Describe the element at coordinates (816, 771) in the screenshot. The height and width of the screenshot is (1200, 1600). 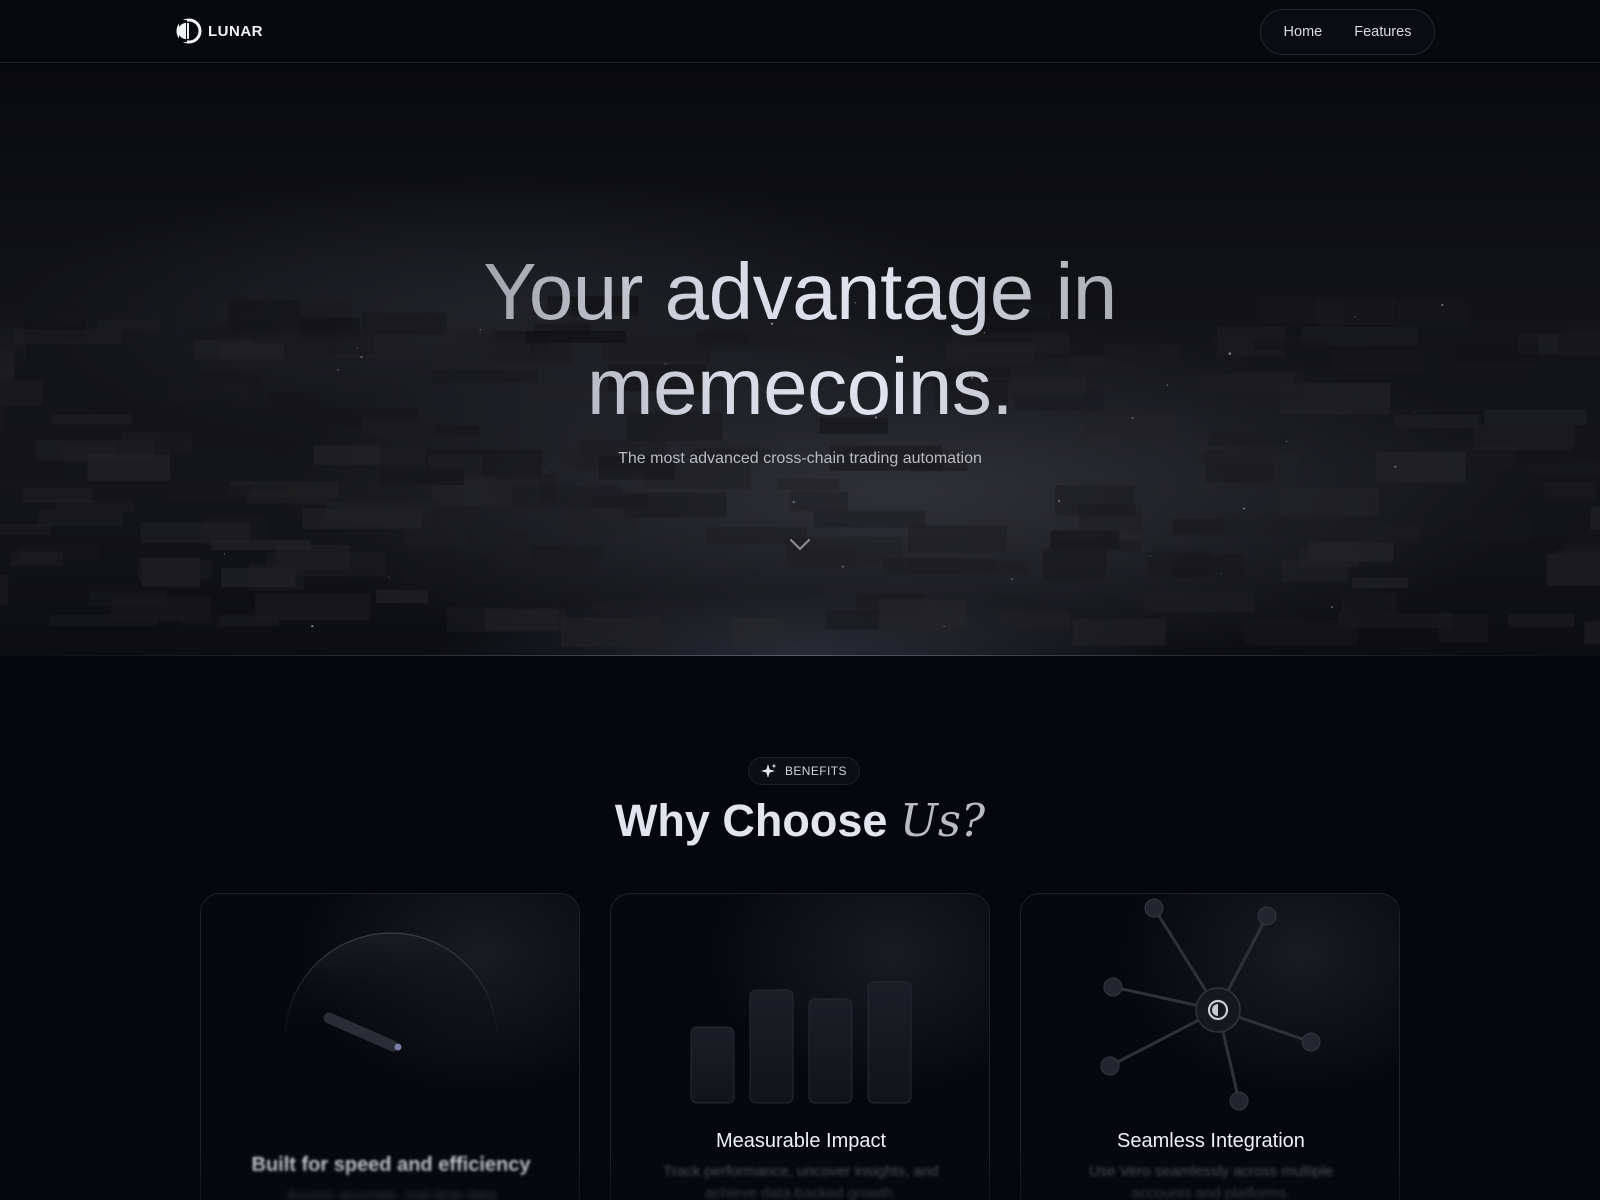
I see `benefits-badge-label: BENEFITS` at that location.